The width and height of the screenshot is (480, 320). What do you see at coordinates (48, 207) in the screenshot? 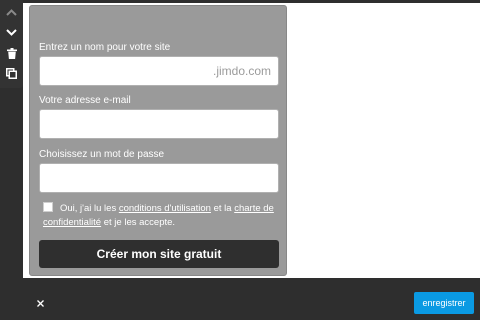
I see `terms-checkbox` at bounding box center [48, 207].